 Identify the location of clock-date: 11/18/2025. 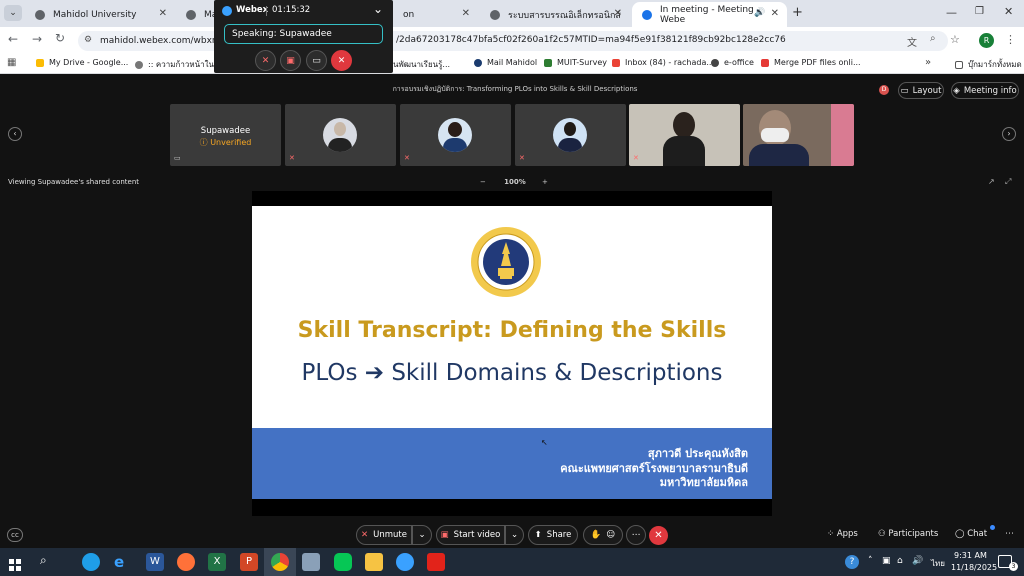
(974, 567).